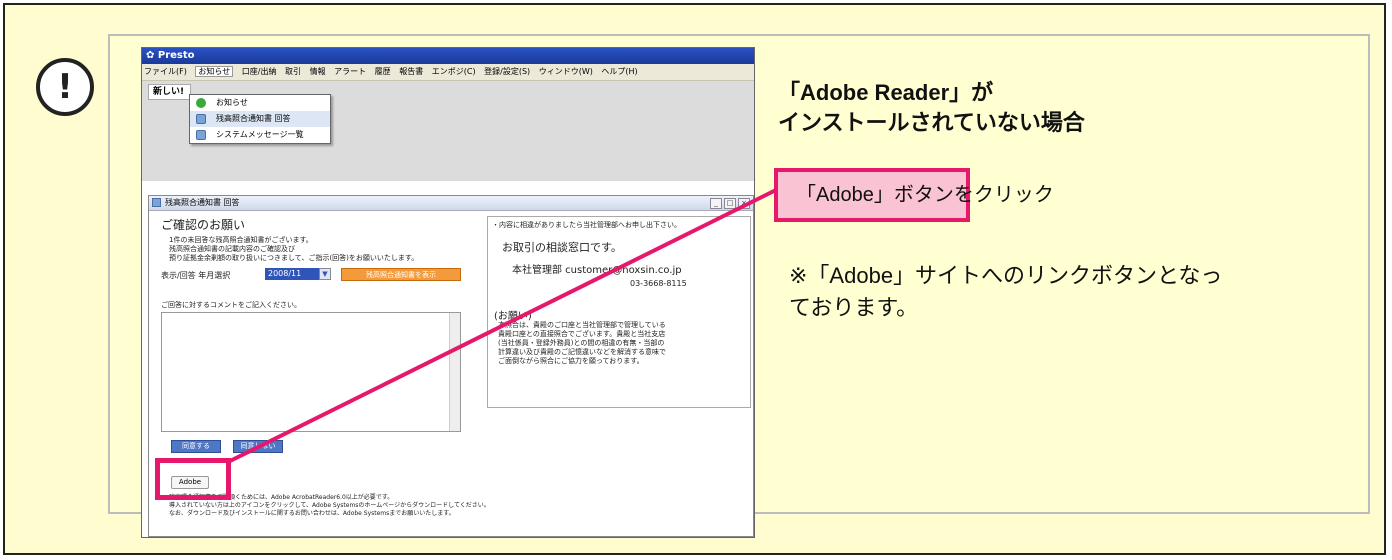 This screenshot has width=1392, height=560. What do you see at coordinates (886, 92) in the screenshot?
I see `panel-title-line: 「Adobe Reader」が` at bounding box center [886, 92].